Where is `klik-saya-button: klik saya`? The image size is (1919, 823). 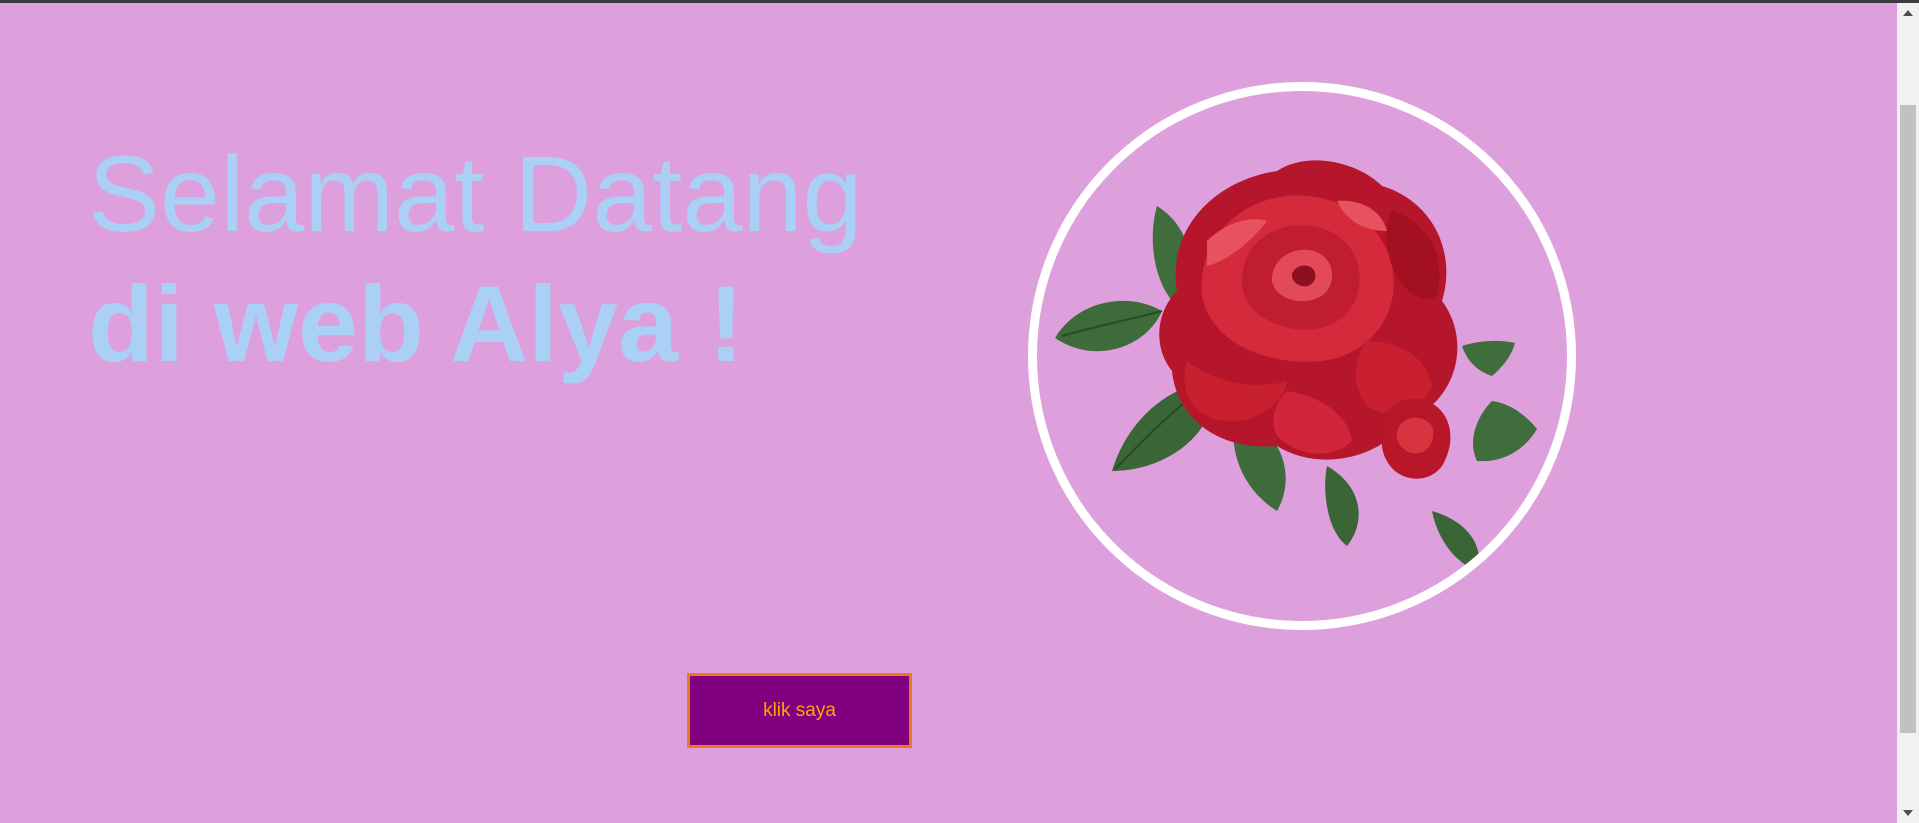
klik-saya-button: klik saya is located at coordinates (799, 710).